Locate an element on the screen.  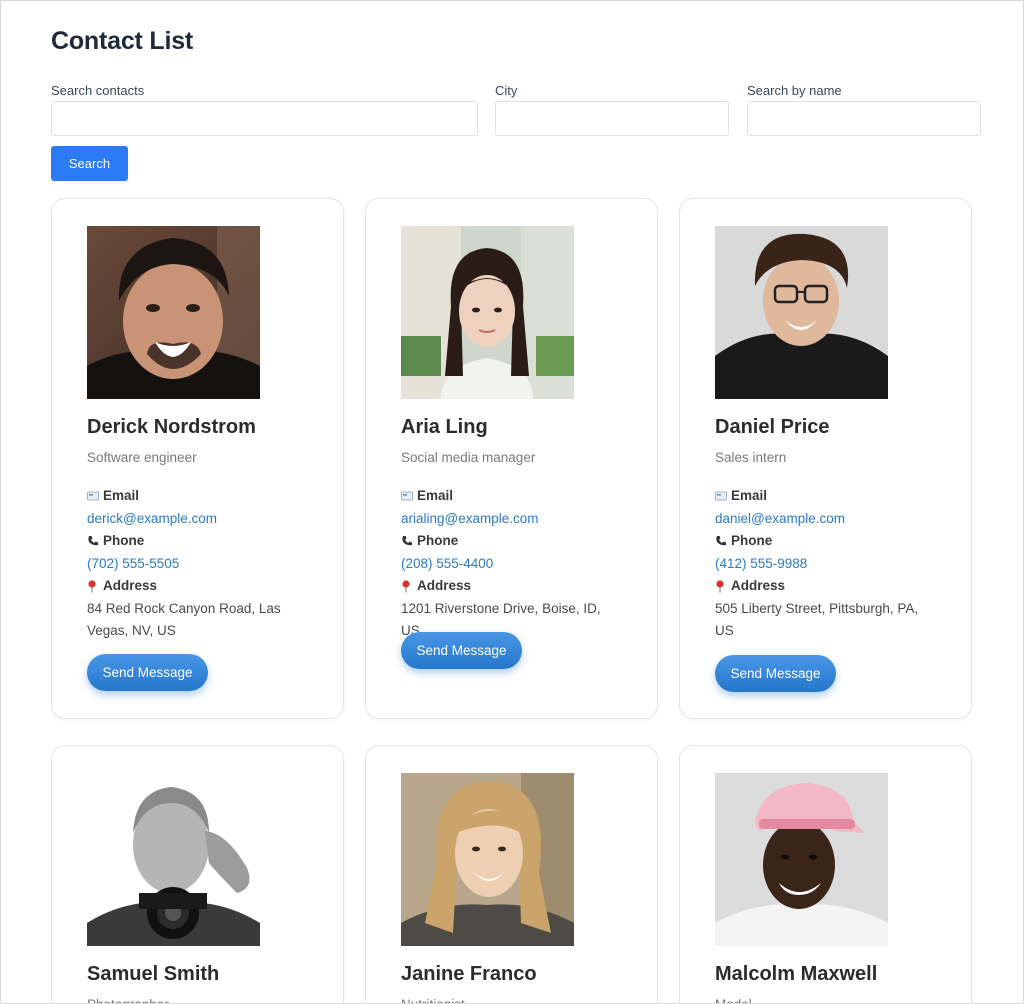
contact-card: Samuel Smith Photographer is located at coordinates (197, 874).